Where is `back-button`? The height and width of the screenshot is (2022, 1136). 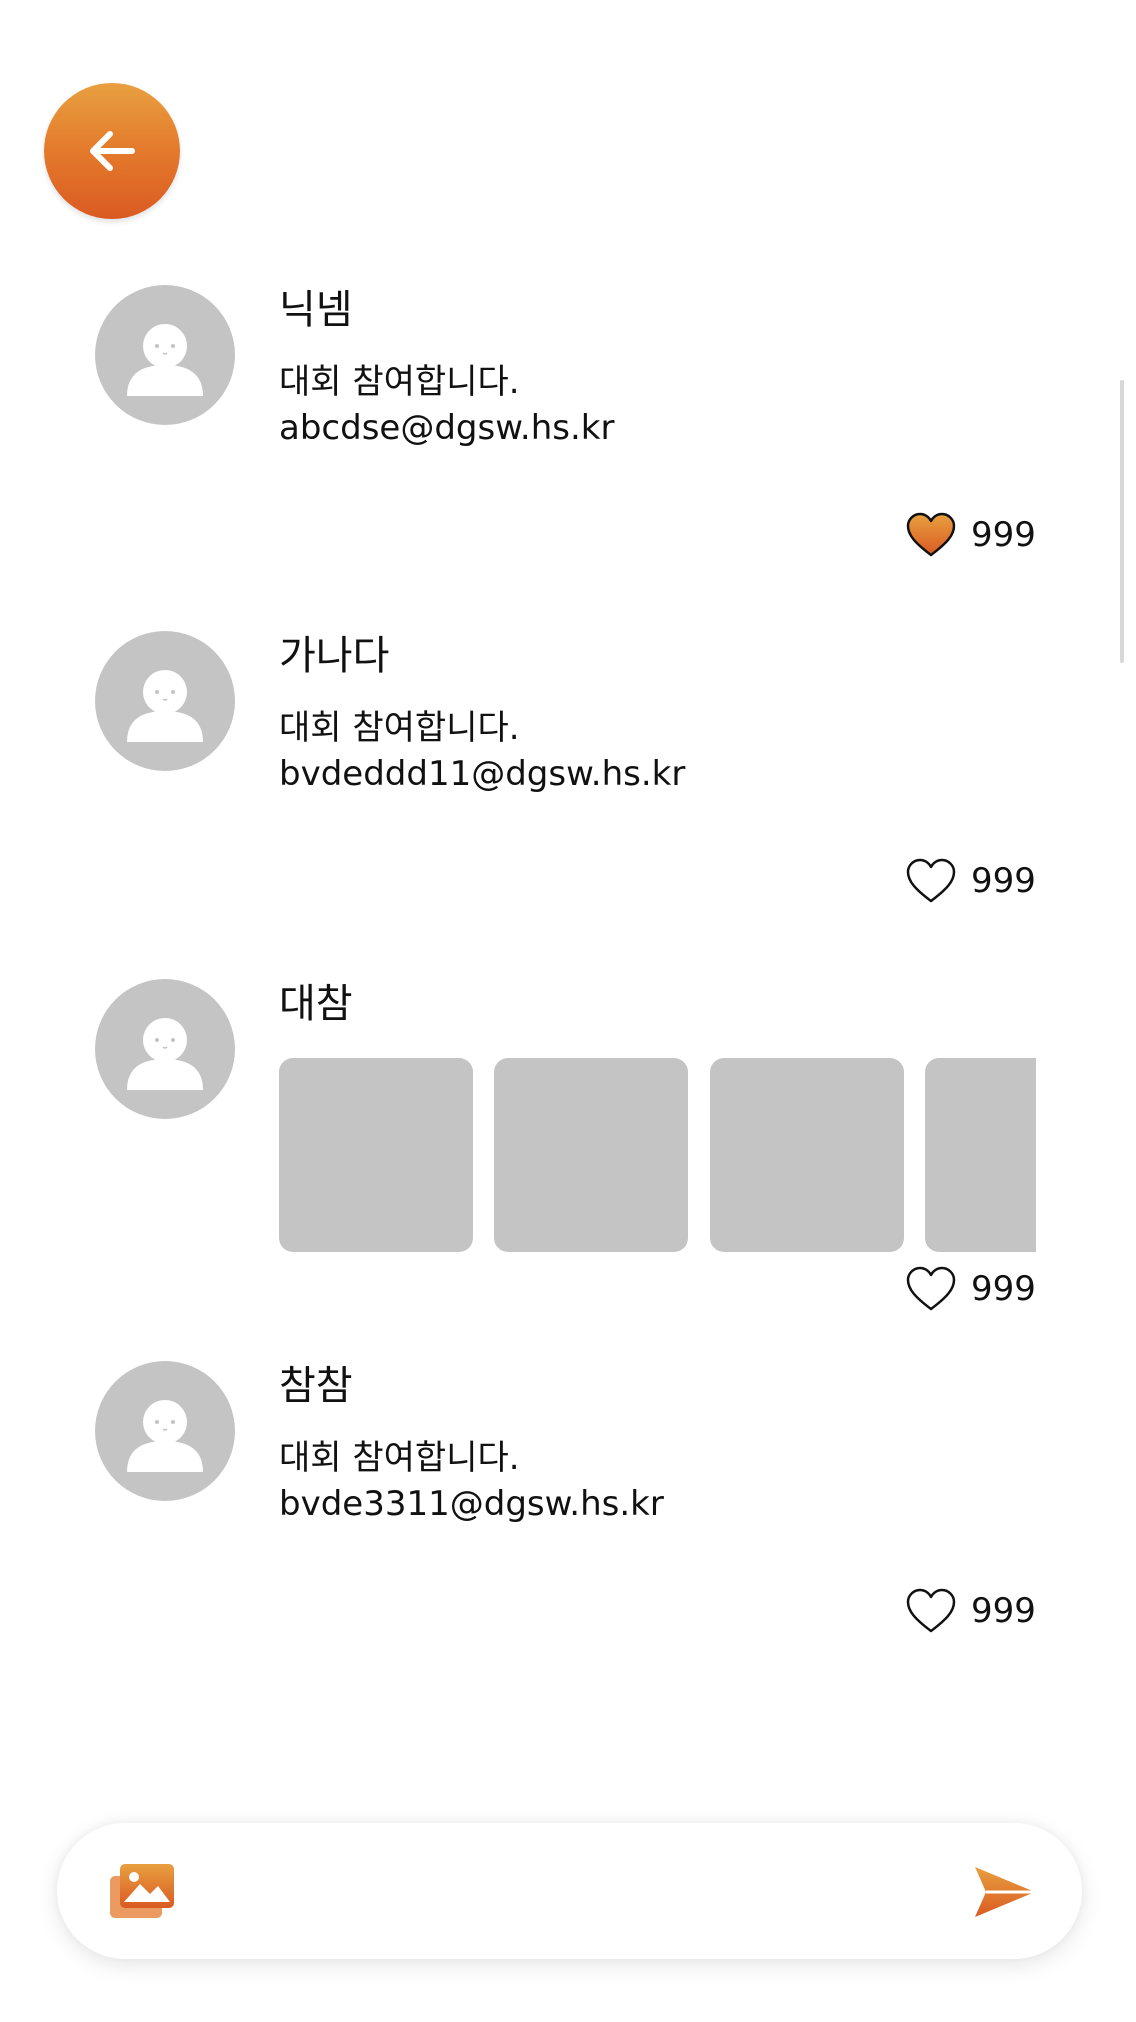 back-button is located at coordinates (112, 151).